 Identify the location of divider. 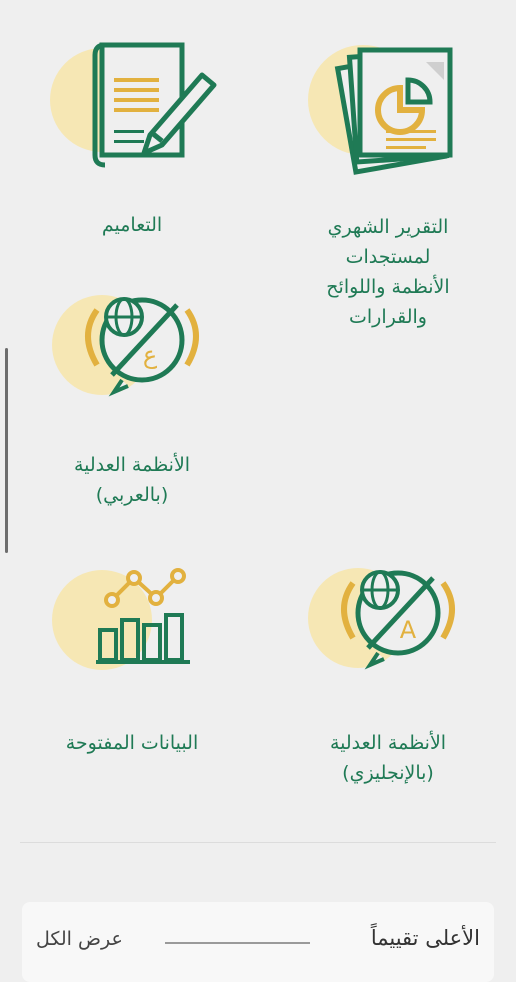
(258, 842).